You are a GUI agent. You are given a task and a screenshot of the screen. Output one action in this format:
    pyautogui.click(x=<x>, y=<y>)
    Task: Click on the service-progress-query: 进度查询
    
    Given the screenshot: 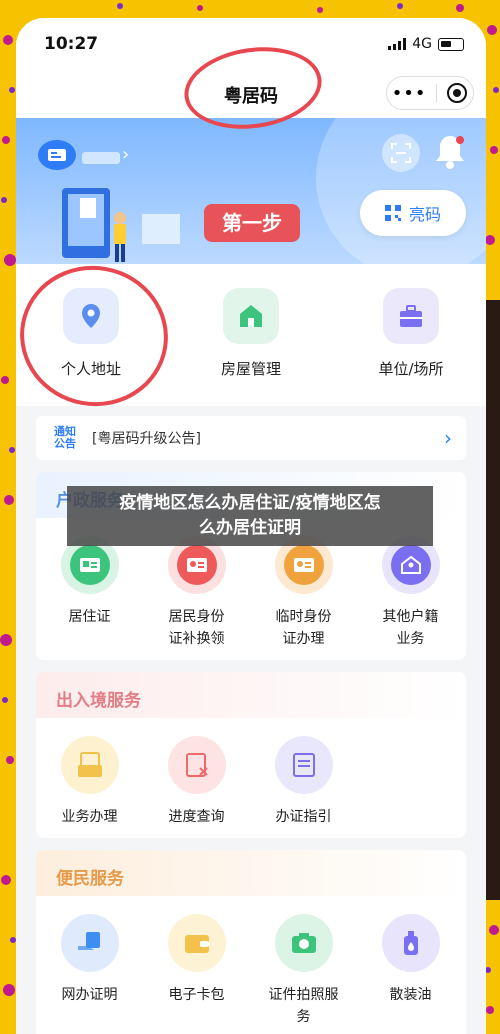 What is the action you would take?
    pyautogui.click(x=196, y=782)
    